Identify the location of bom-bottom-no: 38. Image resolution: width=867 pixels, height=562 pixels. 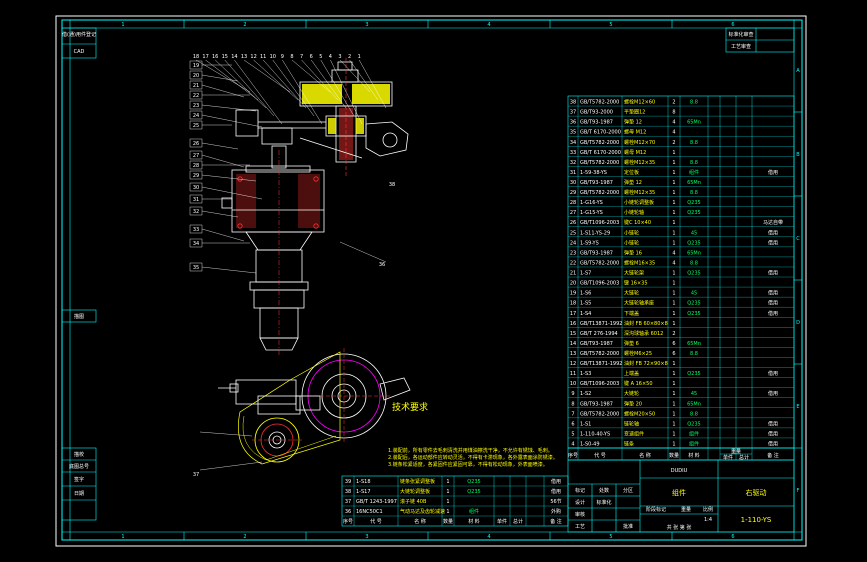
(348, 492).